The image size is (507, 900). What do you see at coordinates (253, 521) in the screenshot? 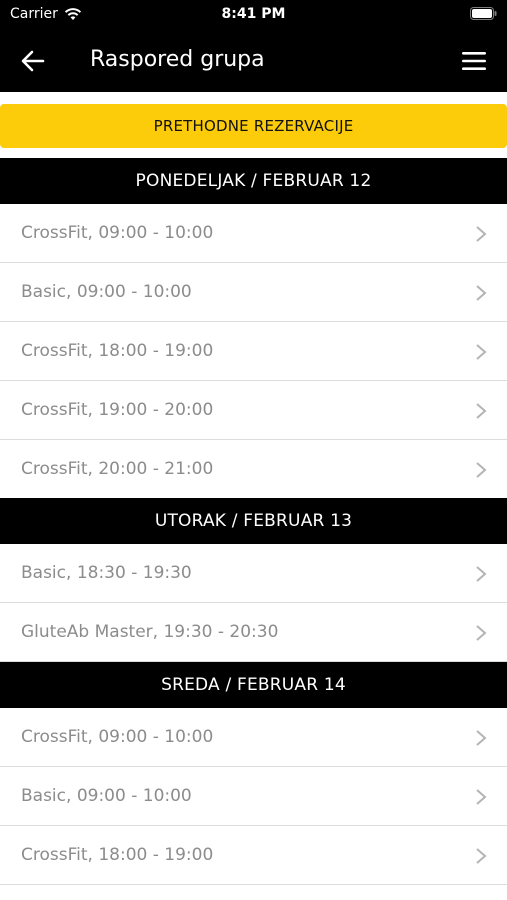
I see `day-header-tuesday: UTORAK / FEBRUAR 13` at bounding box center [253, 521].